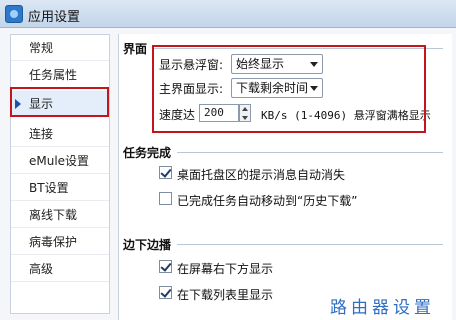 The width and height of the screenshot is (456, 320). What do you see at coordinates (14, 14) in the screenshot?
I see `app-icon` at bounding box center [14, 14].